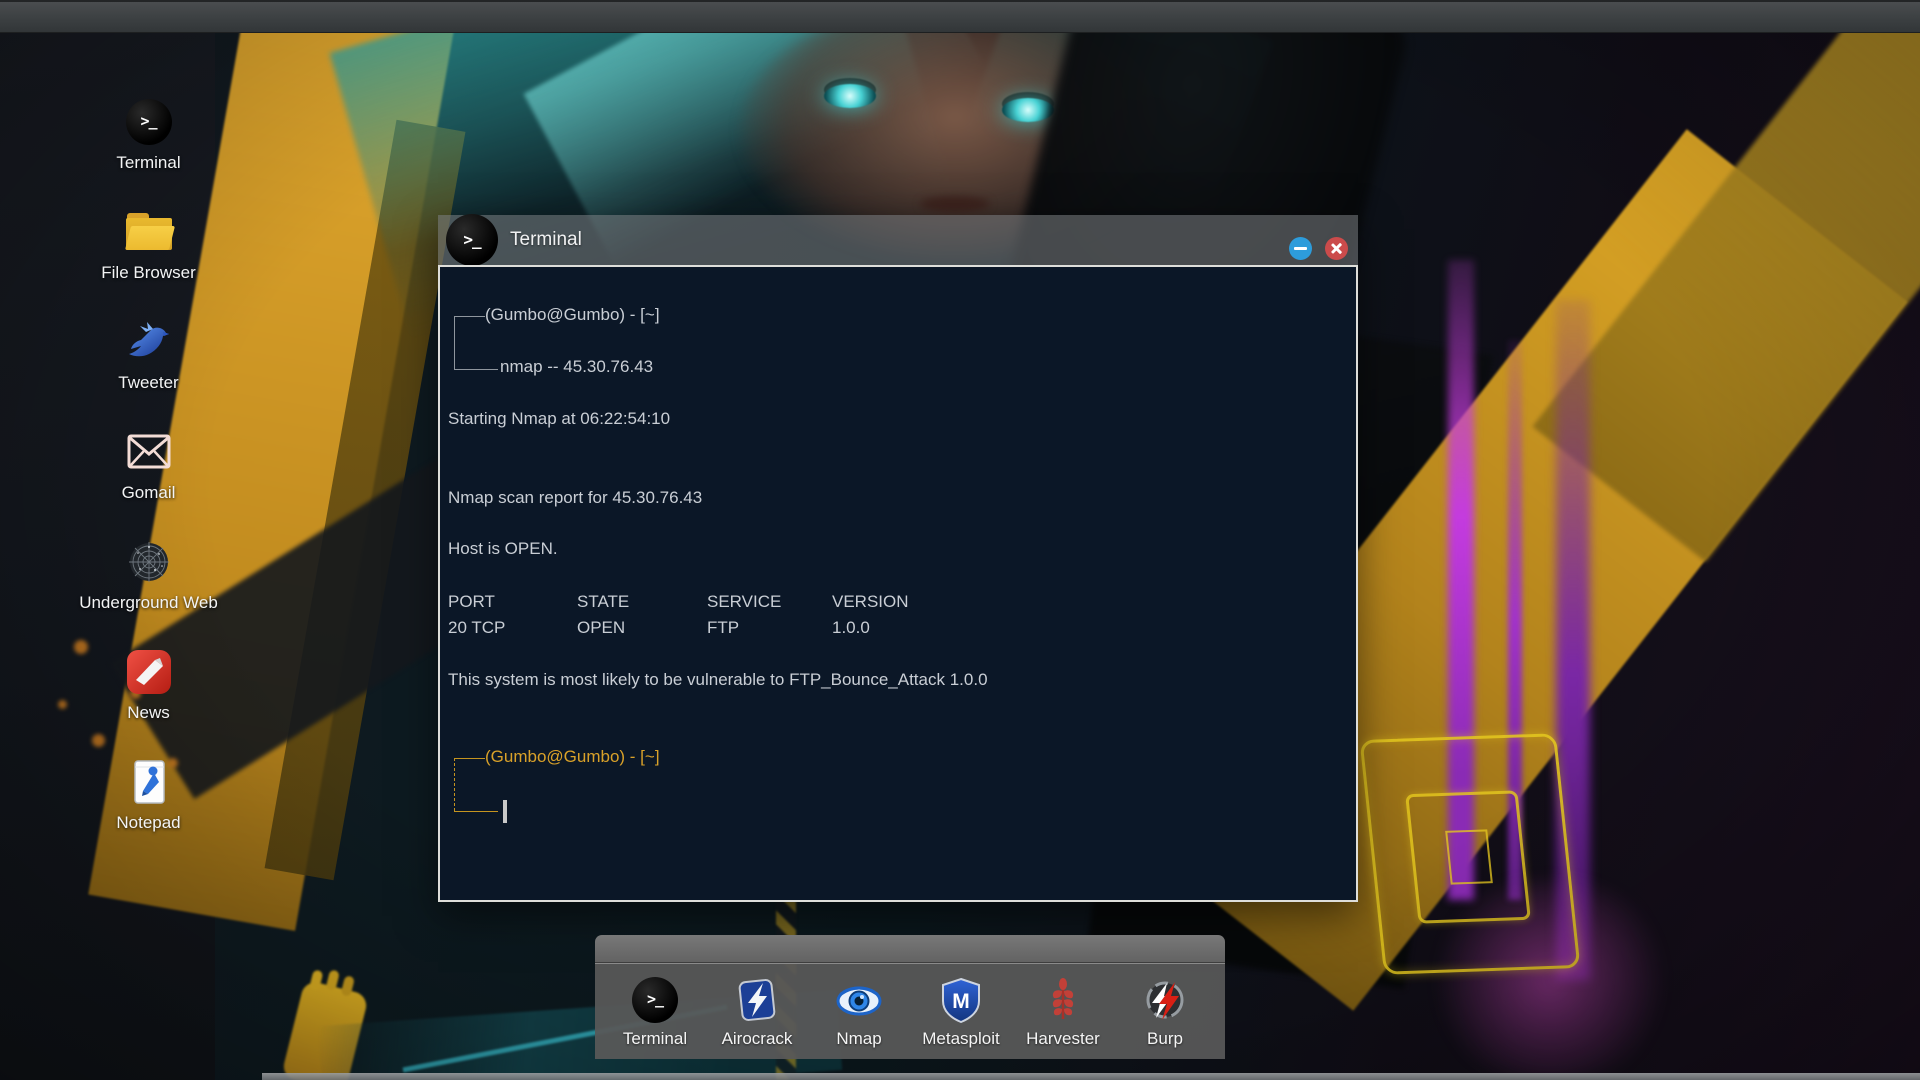 This screenshot has height=1080, width=1920. I want to click on host-status-line: Host is OPEN., so click(503, 548).